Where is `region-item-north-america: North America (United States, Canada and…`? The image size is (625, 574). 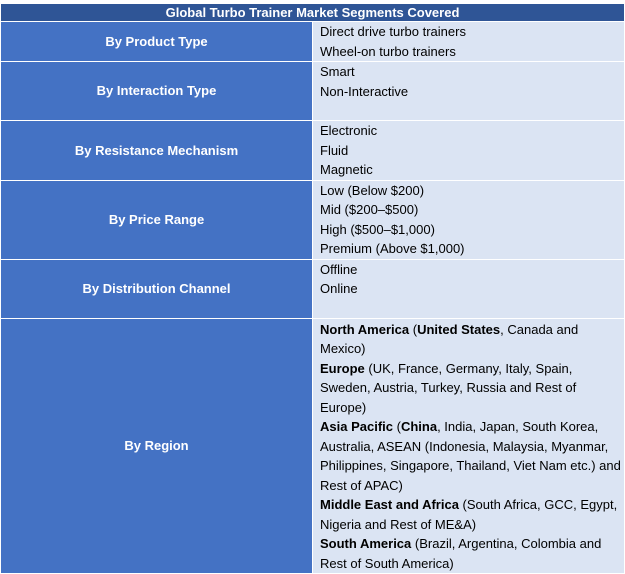 region-item-north-america: North America (United States, Canada and… is located at coordinates (471, 339).